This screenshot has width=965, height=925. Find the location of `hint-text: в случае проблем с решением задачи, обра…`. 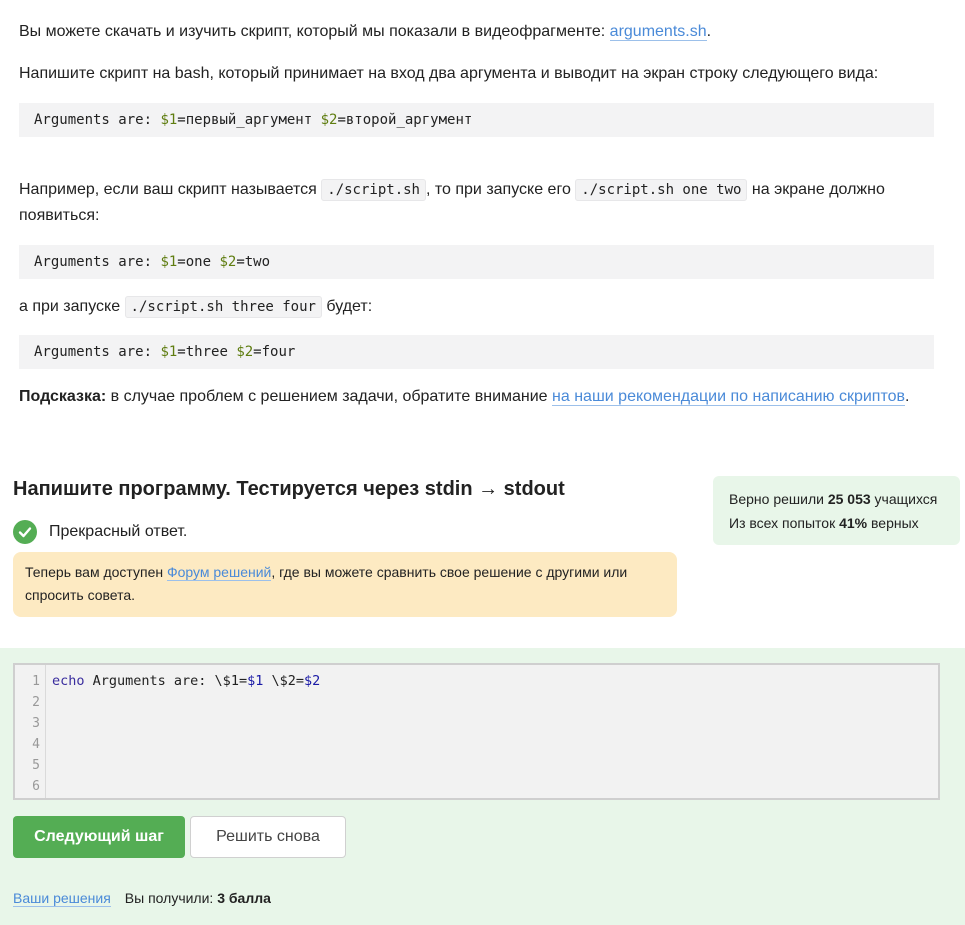

hint-text: в случае проблем с решением задачи, обра… is located at coordinates (329, 396).